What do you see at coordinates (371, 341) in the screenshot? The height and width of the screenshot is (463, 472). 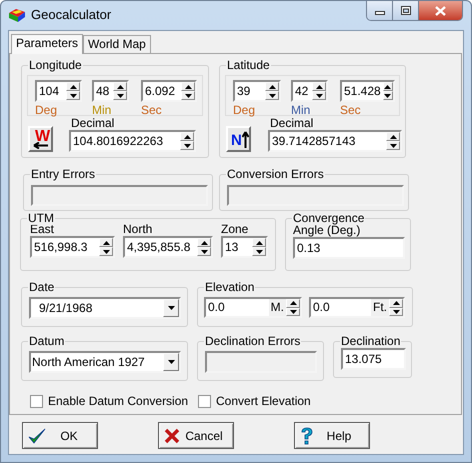 I see `group-label: Declination` at bounding box center [371, 341].